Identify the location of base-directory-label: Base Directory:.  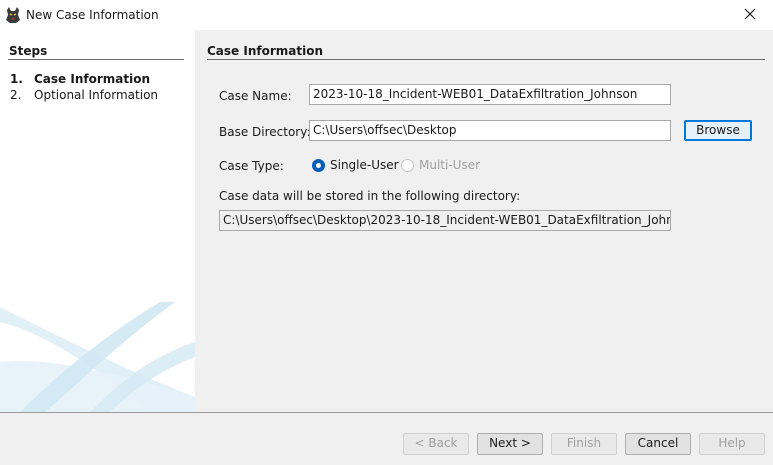
(265, 132).